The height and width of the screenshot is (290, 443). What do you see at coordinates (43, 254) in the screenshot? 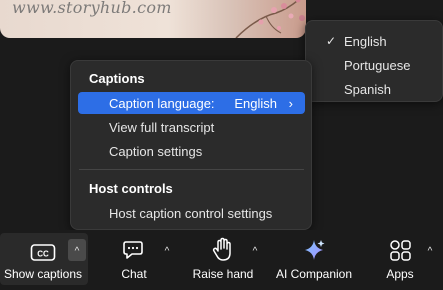
I see `svg-text: CC` at bounding box center [43, 254].